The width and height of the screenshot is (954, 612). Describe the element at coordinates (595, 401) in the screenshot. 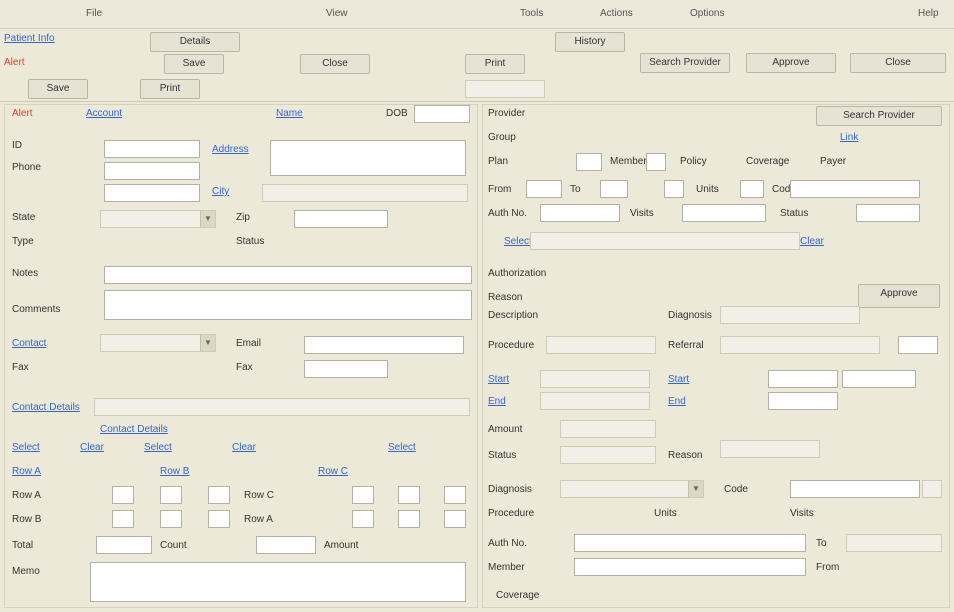

I see `end-input` at that location.